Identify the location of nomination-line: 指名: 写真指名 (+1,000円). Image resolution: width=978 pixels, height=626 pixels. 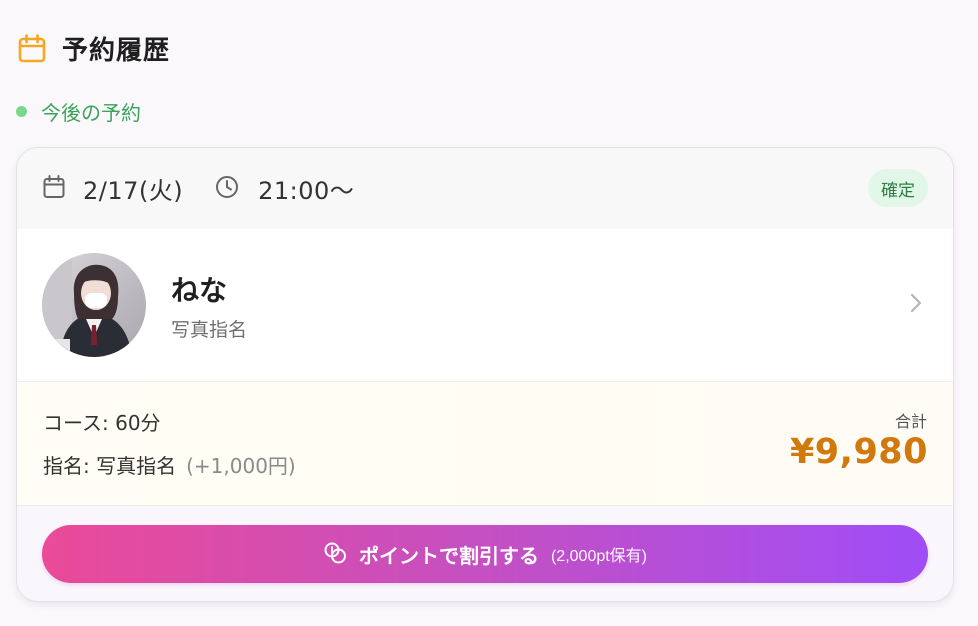
(169, 464).